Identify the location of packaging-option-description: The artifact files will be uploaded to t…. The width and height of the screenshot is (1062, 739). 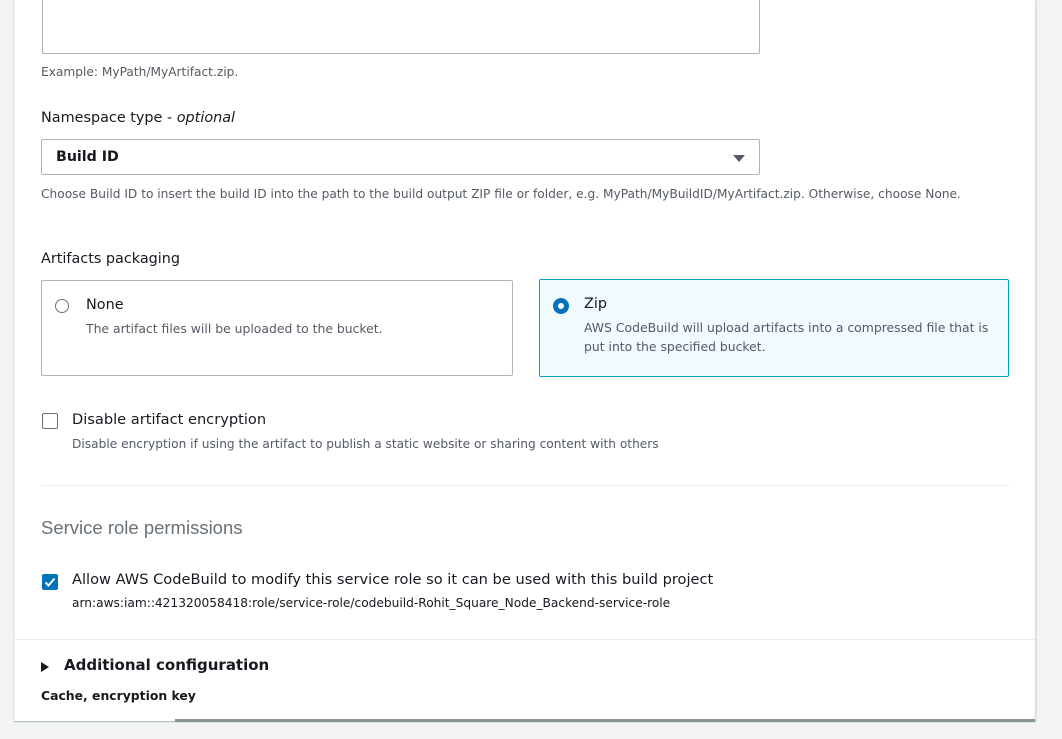
(234, 328).